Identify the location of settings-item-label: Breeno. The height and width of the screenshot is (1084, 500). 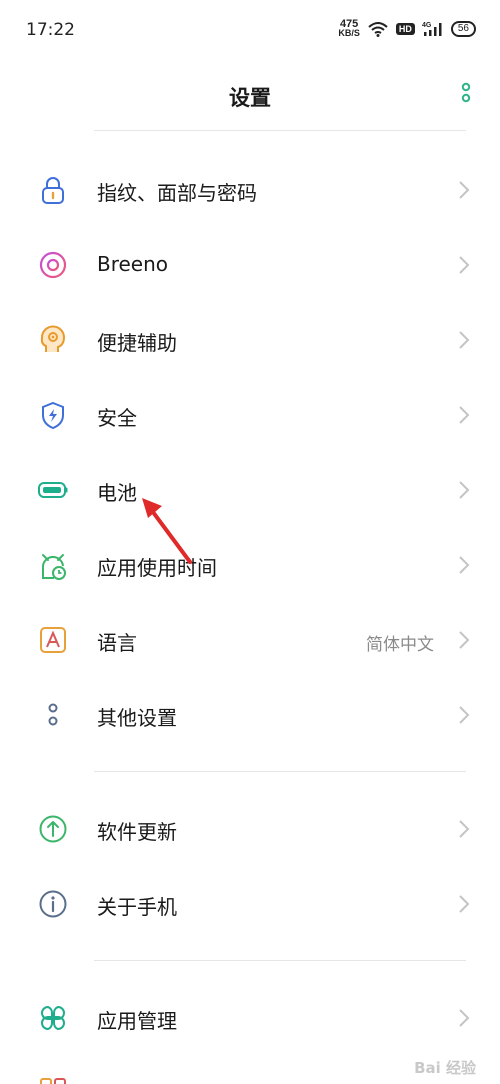
(133, 264).